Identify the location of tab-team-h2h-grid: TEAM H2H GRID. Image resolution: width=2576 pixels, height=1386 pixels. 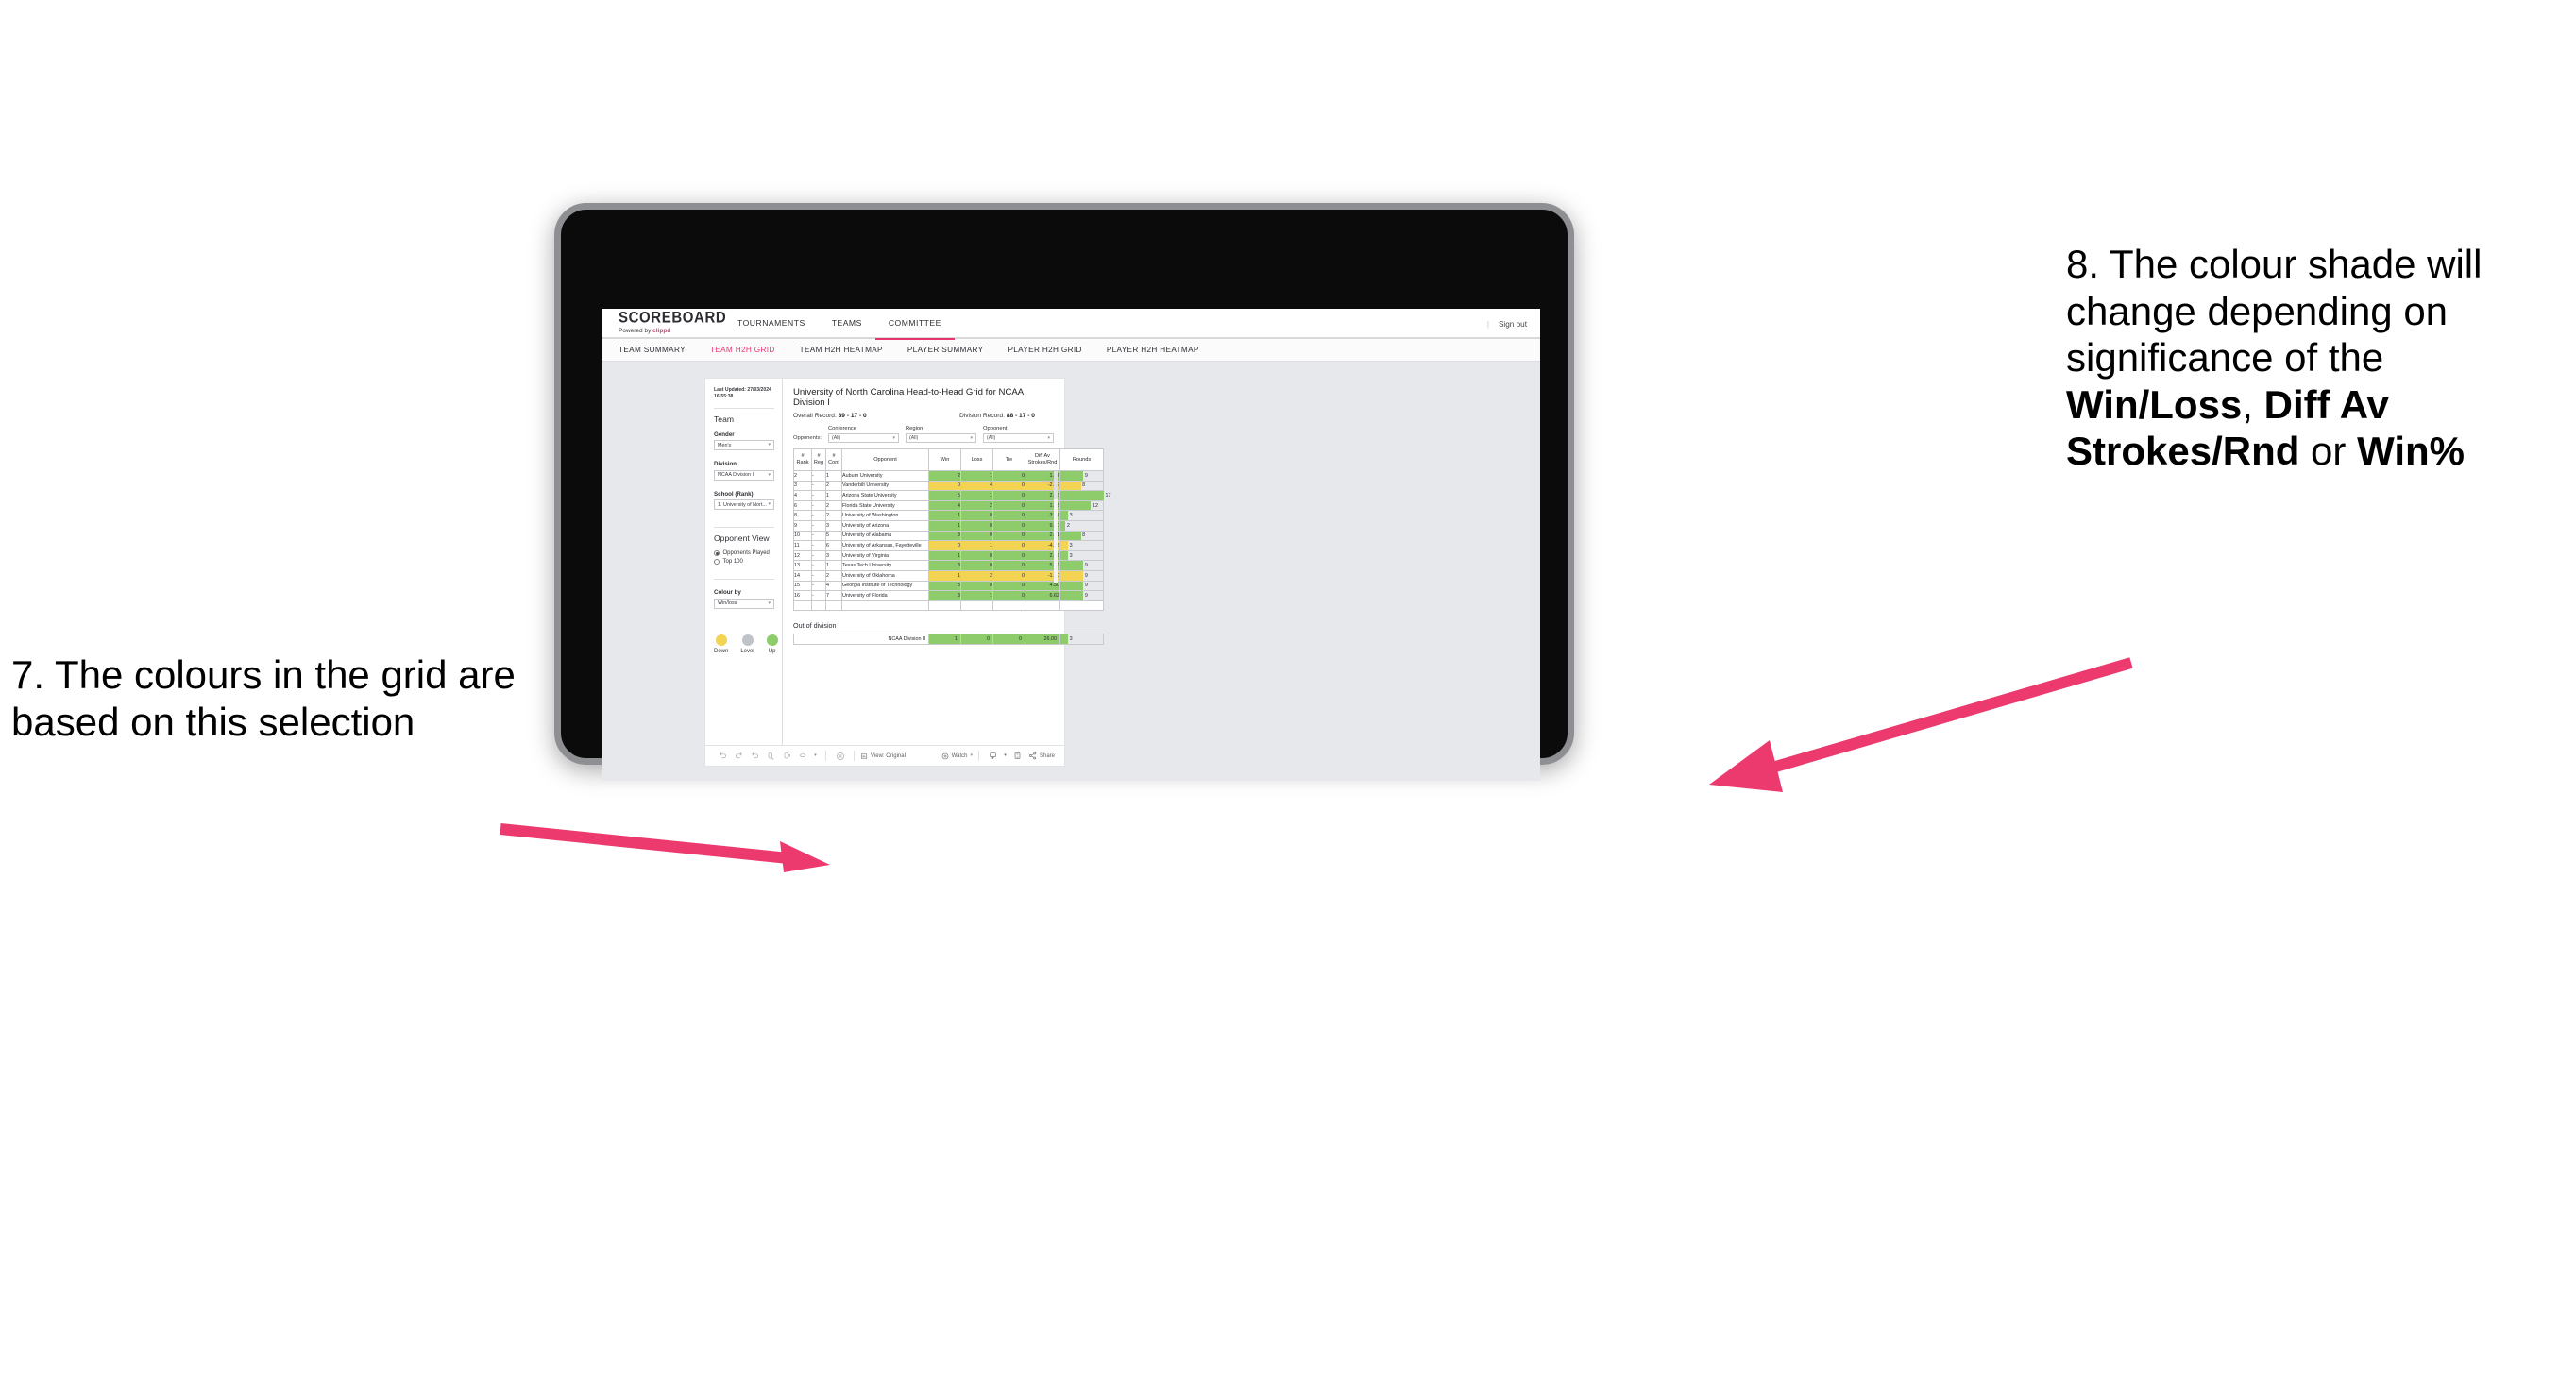
(742, 350).